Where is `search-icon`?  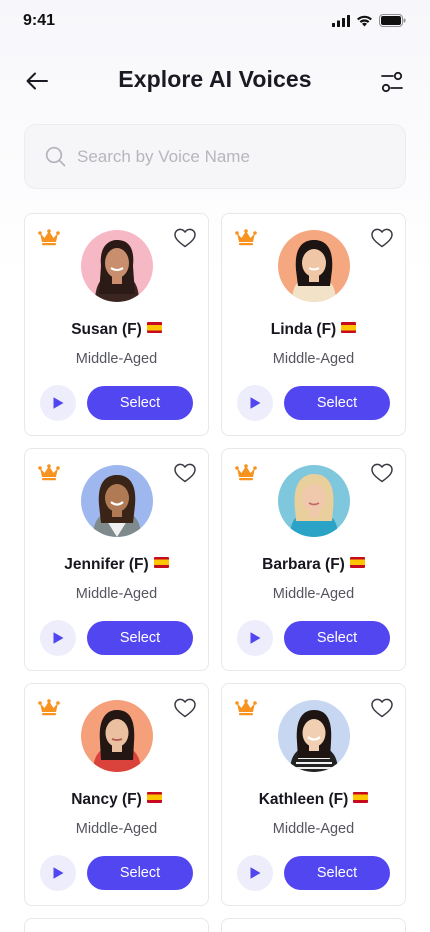 search-icon is located at coordinates (56, 157).